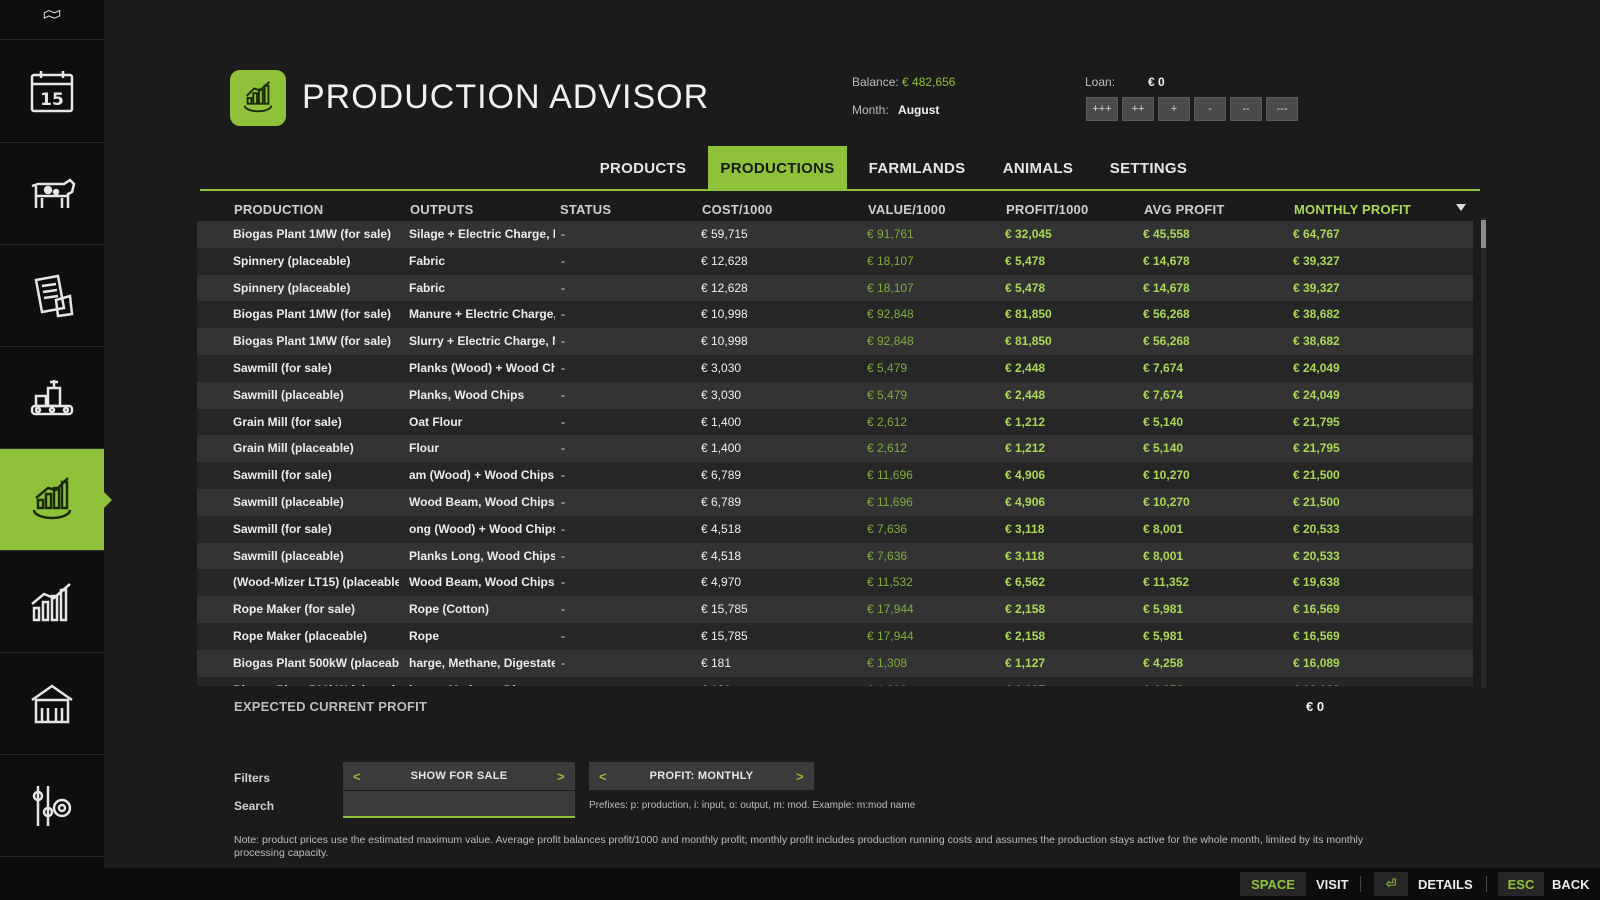  What do you see at coordinates (1025, 260) in the screenshot?
I see `cell-profit: € 5,478` at bounding box center [1025, 260].